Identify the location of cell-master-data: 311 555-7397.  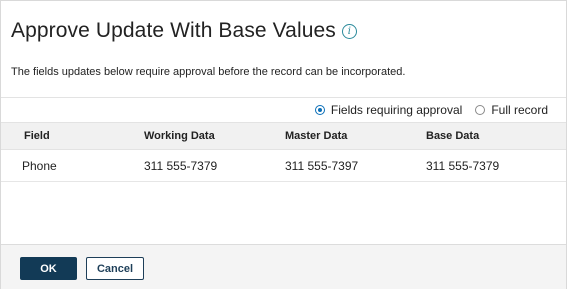
(322, 165).